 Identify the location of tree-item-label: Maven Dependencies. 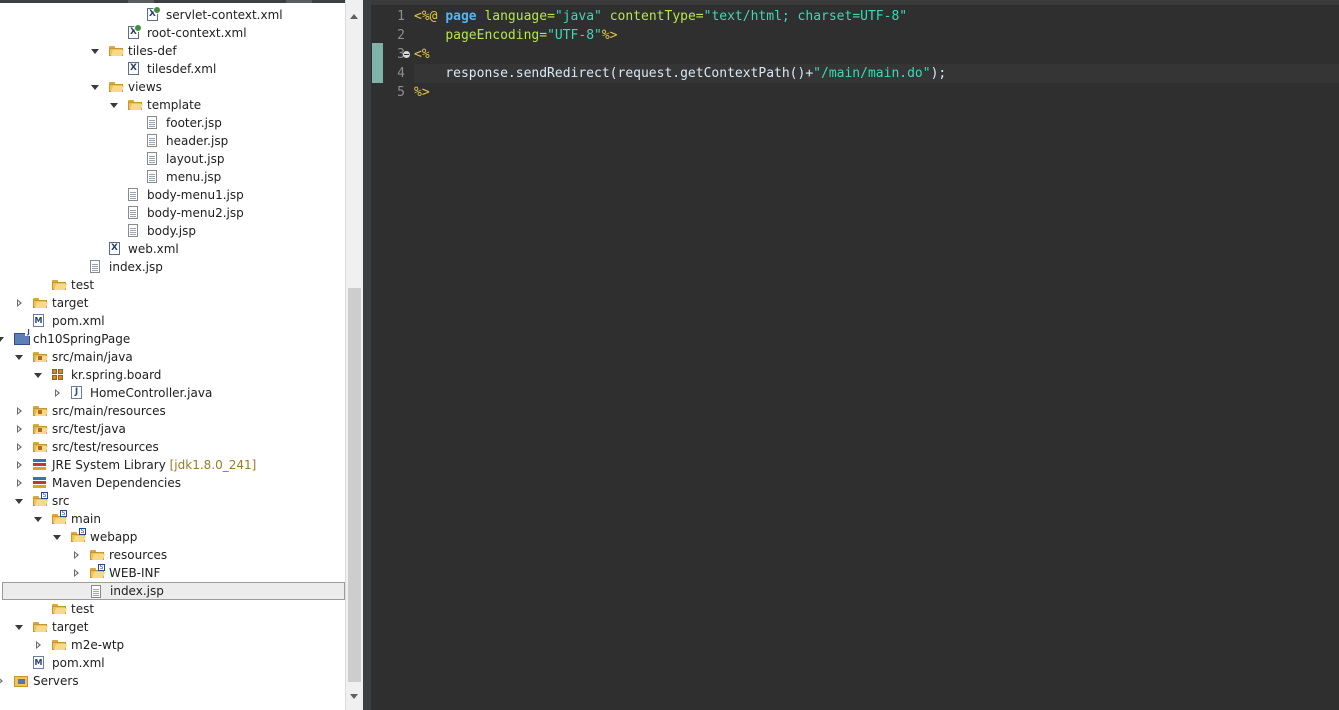
(117, 483).